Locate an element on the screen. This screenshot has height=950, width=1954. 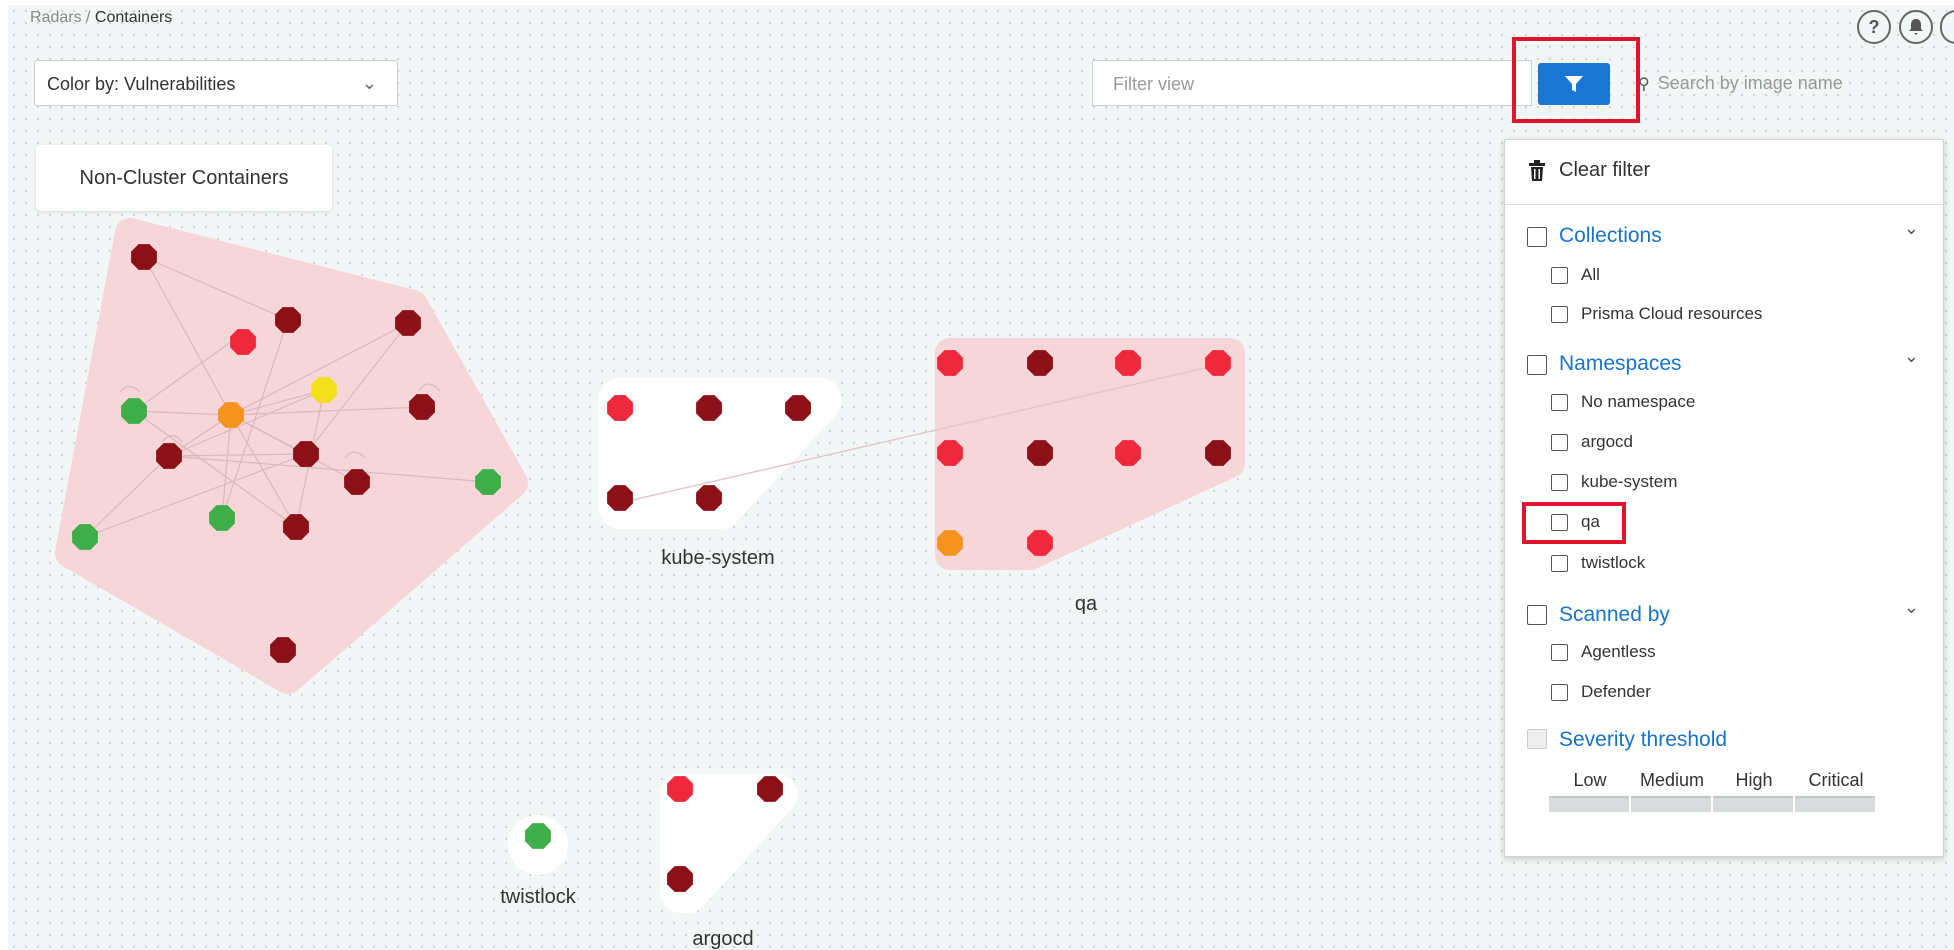
kube-system-label: kube-system is located at coordinates (717, 558).